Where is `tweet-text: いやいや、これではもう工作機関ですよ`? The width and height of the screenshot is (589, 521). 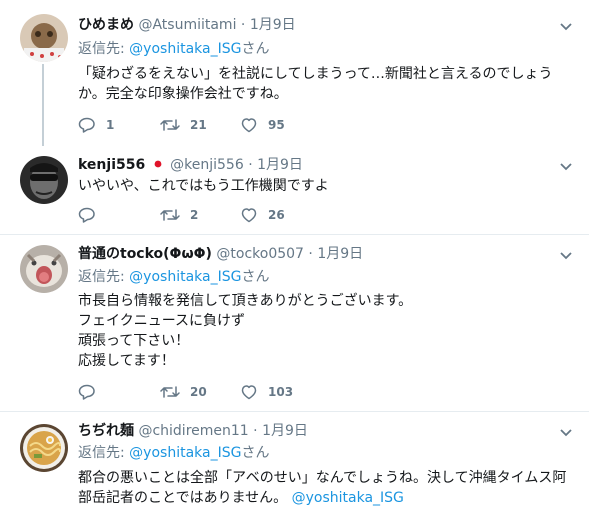
tweet-text: いやいや、これではもう工作機関ですよ is located at coordinates (203, 186).